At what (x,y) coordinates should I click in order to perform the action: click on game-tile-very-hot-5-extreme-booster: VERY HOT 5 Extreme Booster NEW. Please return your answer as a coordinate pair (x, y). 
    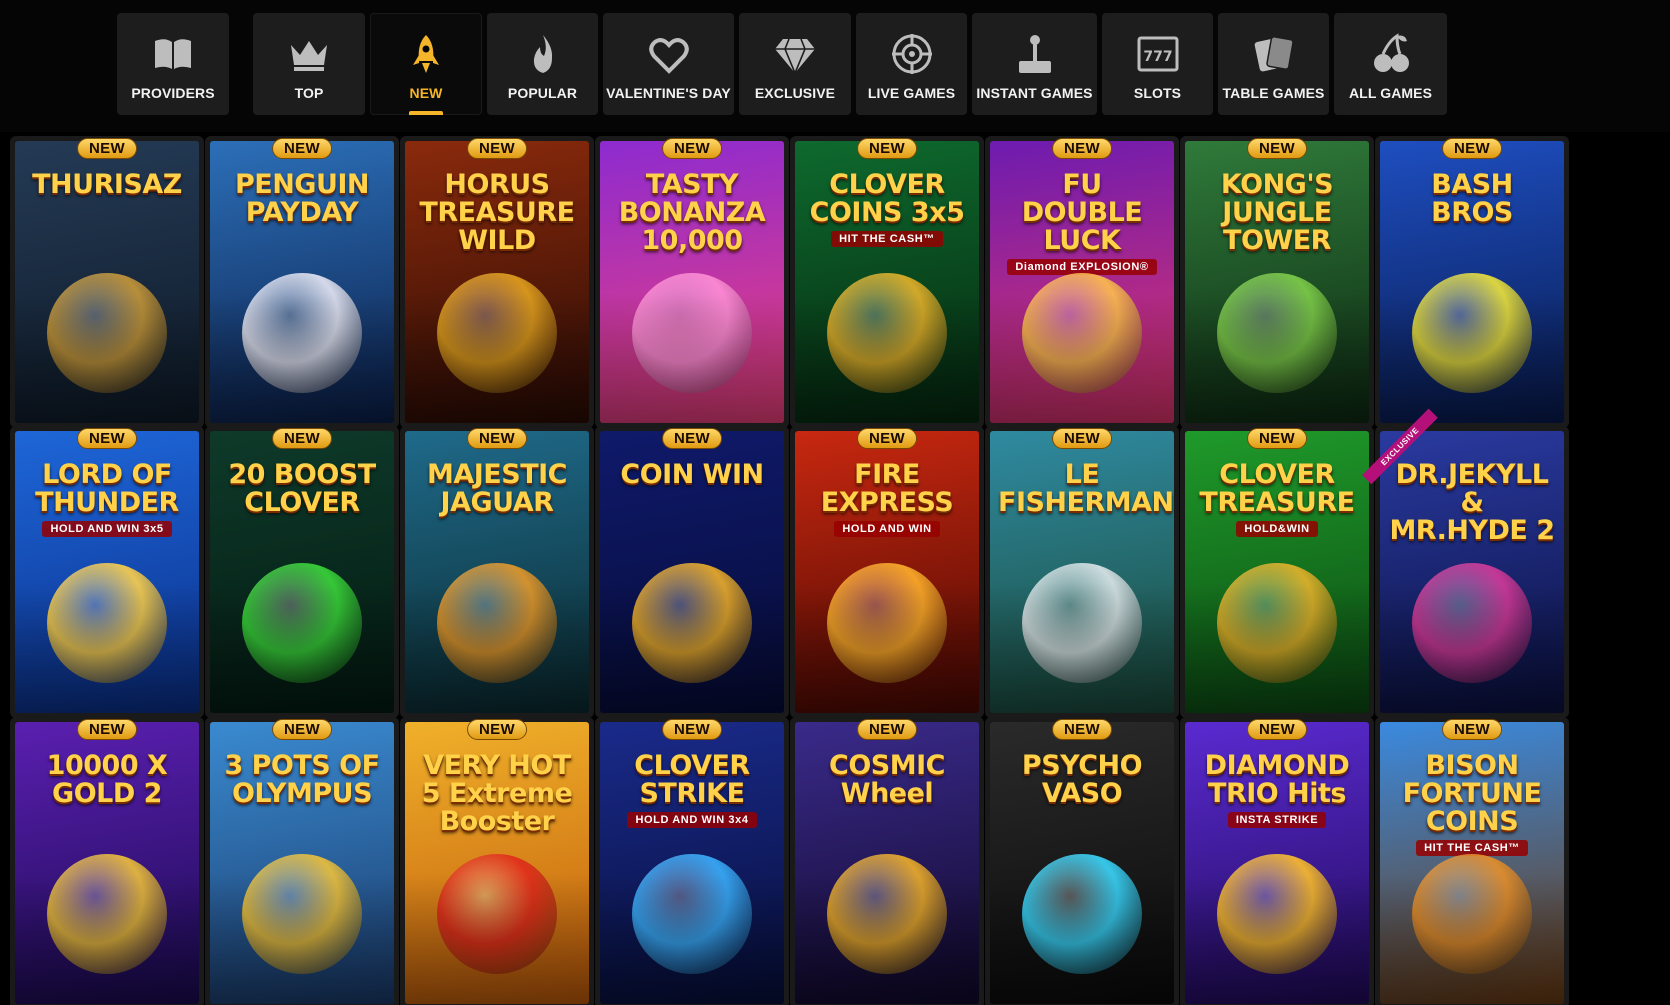
    Looking at the image, I should click on (497, 861).